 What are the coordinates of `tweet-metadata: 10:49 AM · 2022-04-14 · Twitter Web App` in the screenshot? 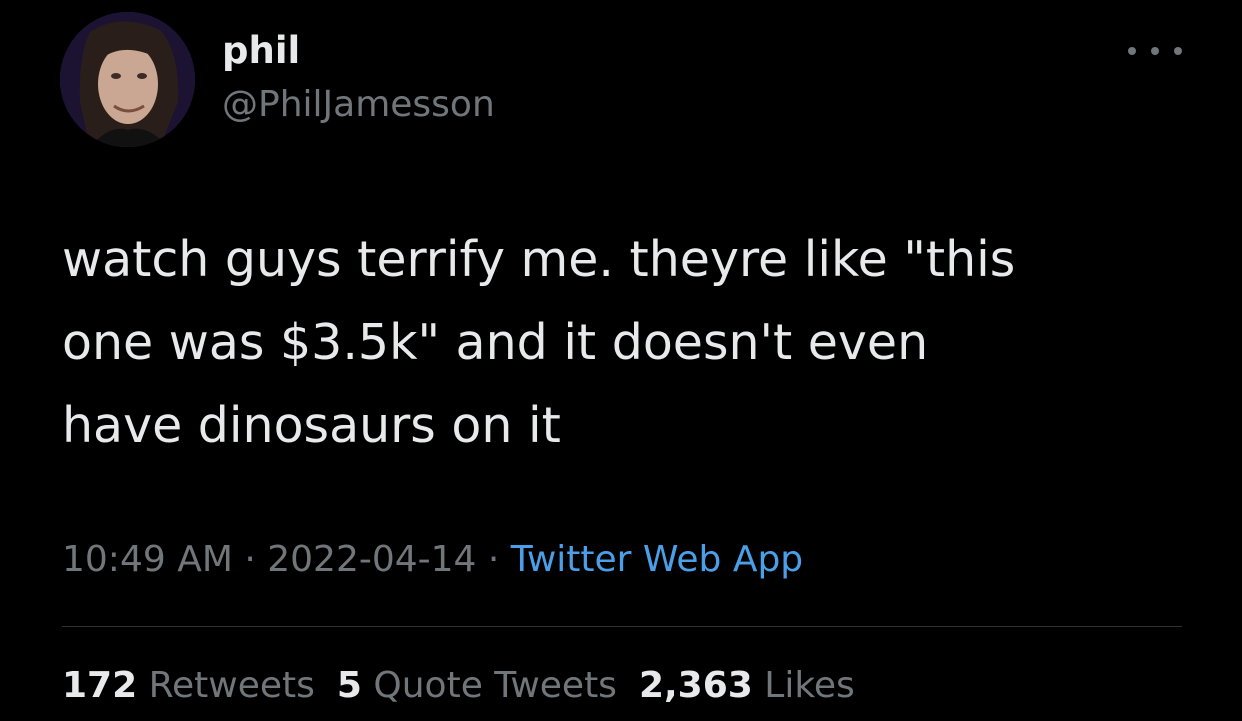 It's located at (432, 560).